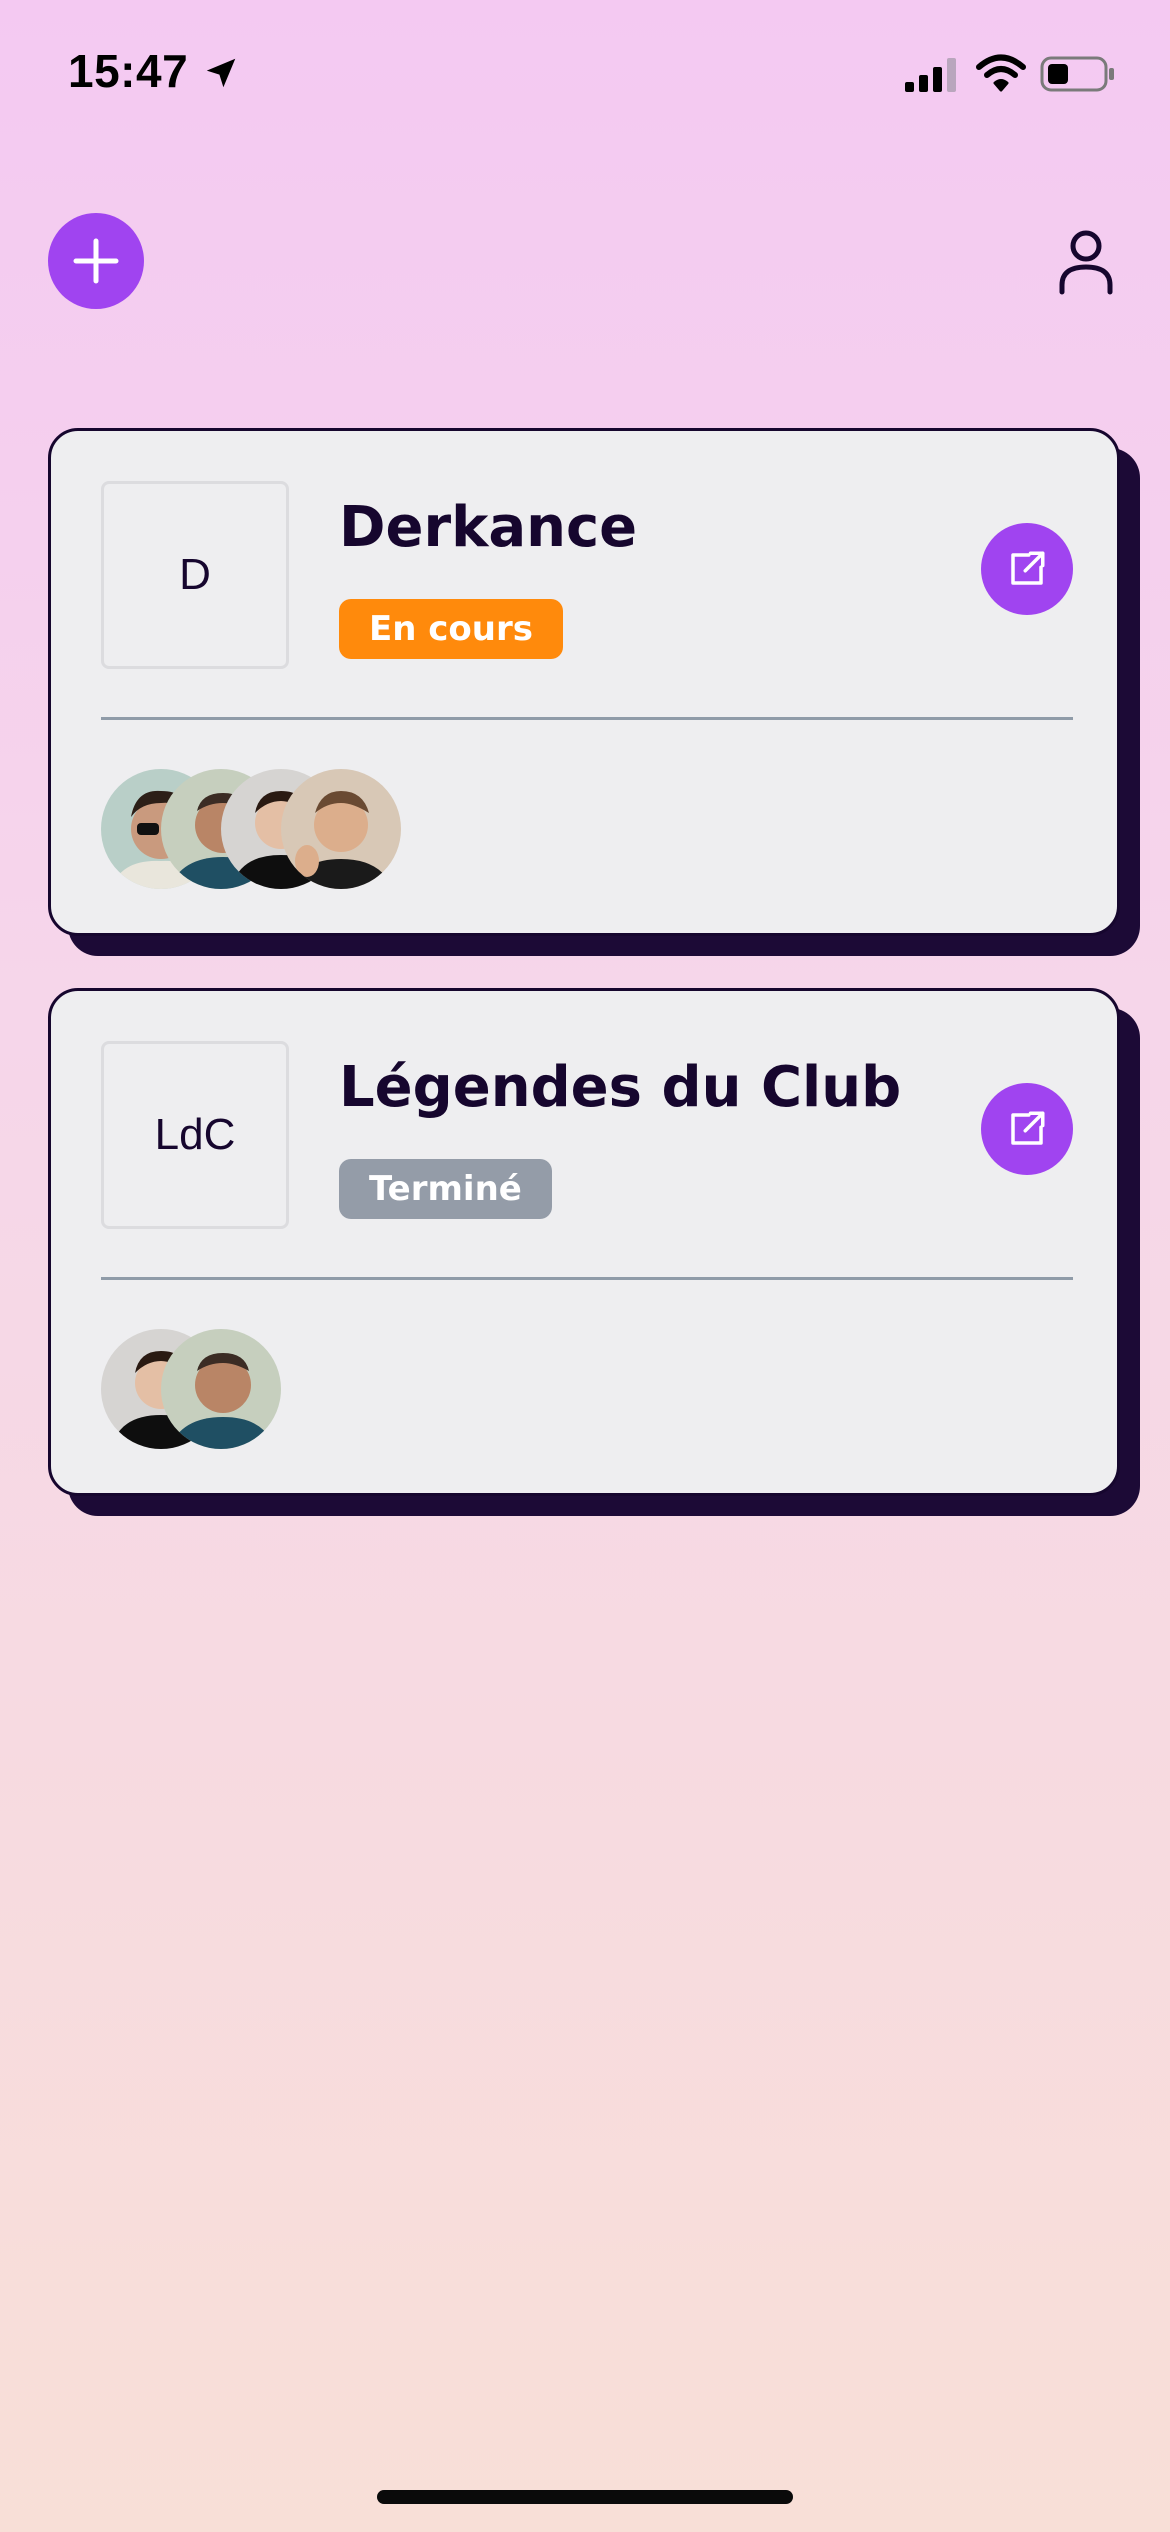 The image size is (1170, 2532). Describe the element at coordinates (195, 1135) in the screenshot. I see `league-thumbnail: LdC` at that location.